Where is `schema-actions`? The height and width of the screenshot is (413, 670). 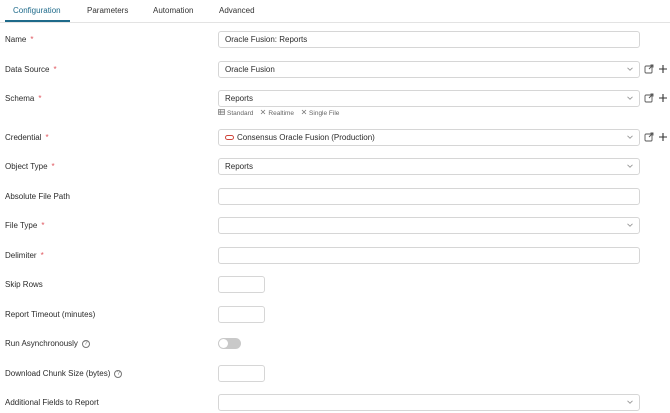
schema-actions is located at coordinates (656, 98).